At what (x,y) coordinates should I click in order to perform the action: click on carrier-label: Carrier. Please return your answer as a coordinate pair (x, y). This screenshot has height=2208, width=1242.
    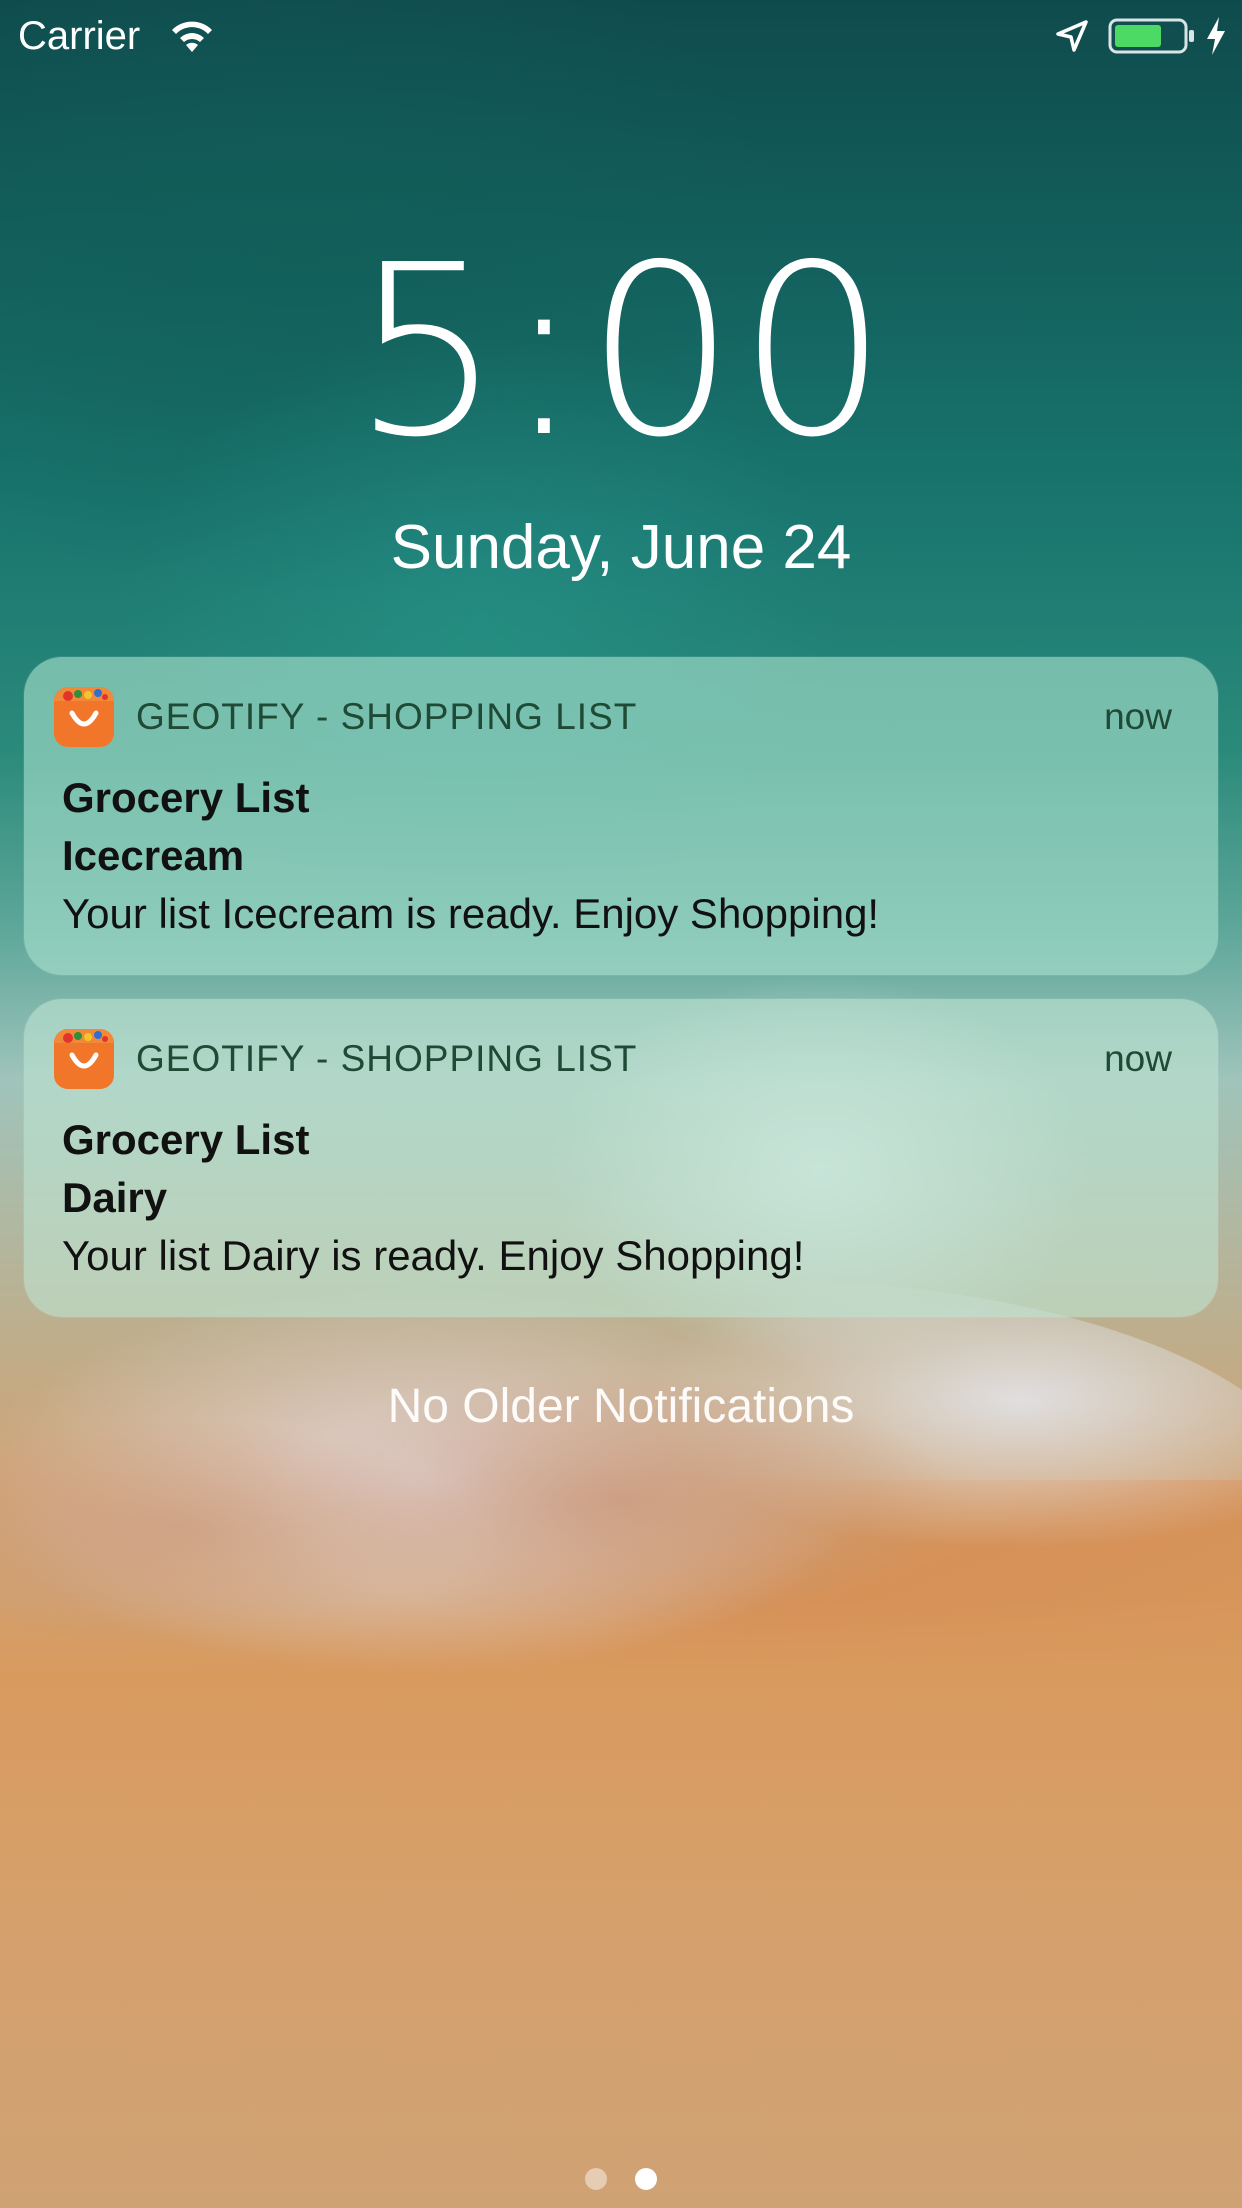
    Looking at the image, I should click on (79, 36).